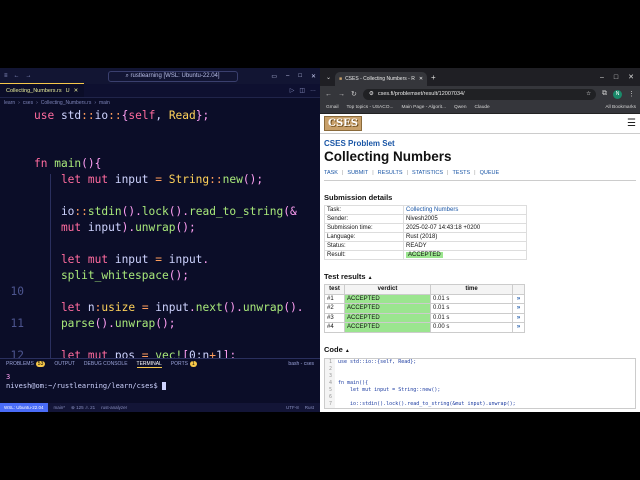 The image size is (640, 480). What do you see at coordinates (292, 90) in the screenshot?
I see `run-icon: ▷` at bounding box center [292, 90].